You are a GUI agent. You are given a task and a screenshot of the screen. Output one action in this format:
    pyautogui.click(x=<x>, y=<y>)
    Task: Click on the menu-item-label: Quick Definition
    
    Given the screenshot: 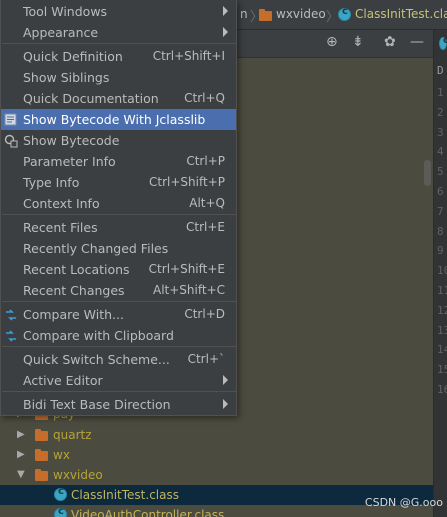 What is the action you would take?
    pyautogui.click(x=73, y=56)
    